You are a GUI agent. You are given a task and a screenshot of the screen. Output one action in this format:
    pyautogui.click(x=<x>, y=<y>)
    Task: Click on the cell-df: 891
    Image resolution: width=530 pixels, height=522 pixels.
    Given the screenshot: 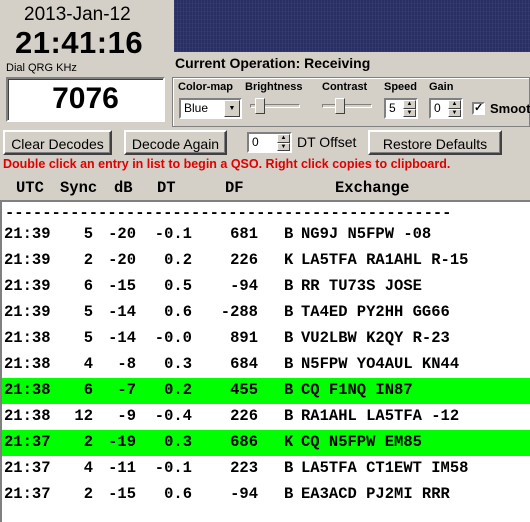 What is the action you would take?
    pyautogui.click(x=244, y=338)
    